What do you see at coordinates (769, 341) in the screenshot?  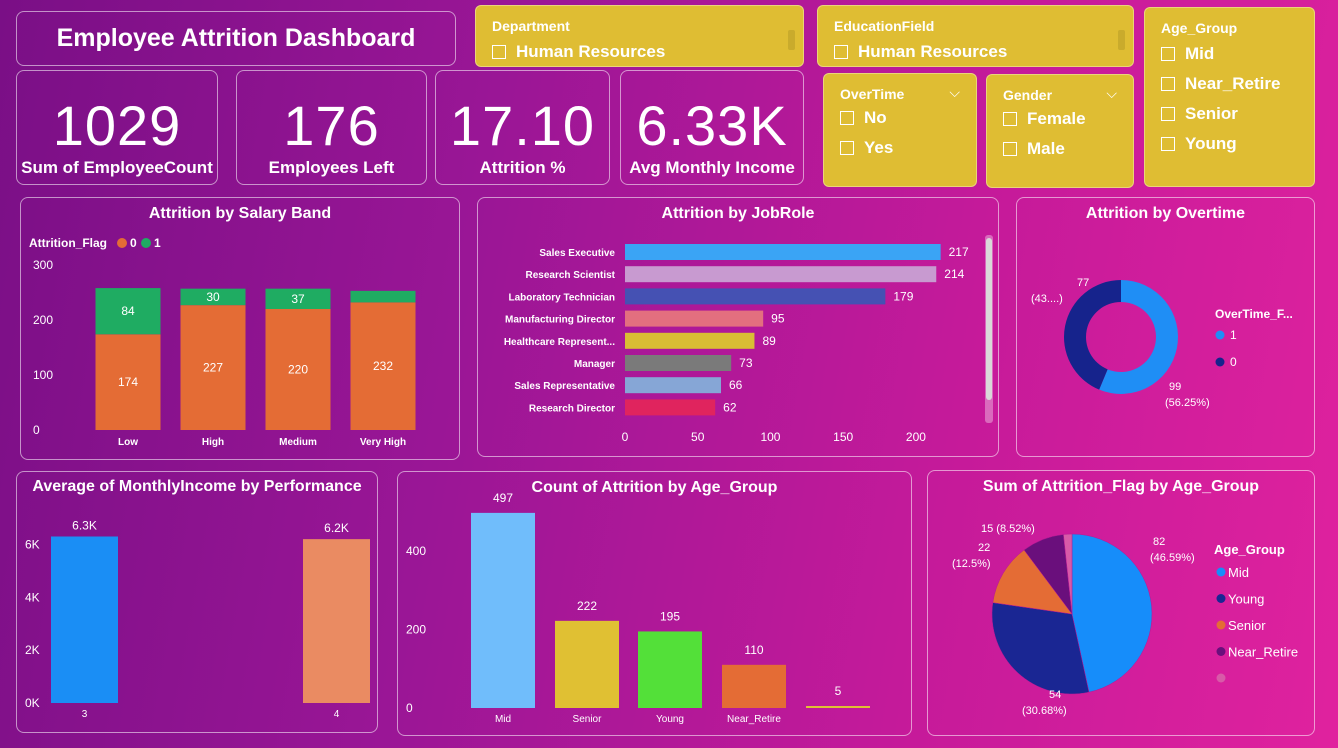 I see `data-label: 89` at bounding box center [769, 341].